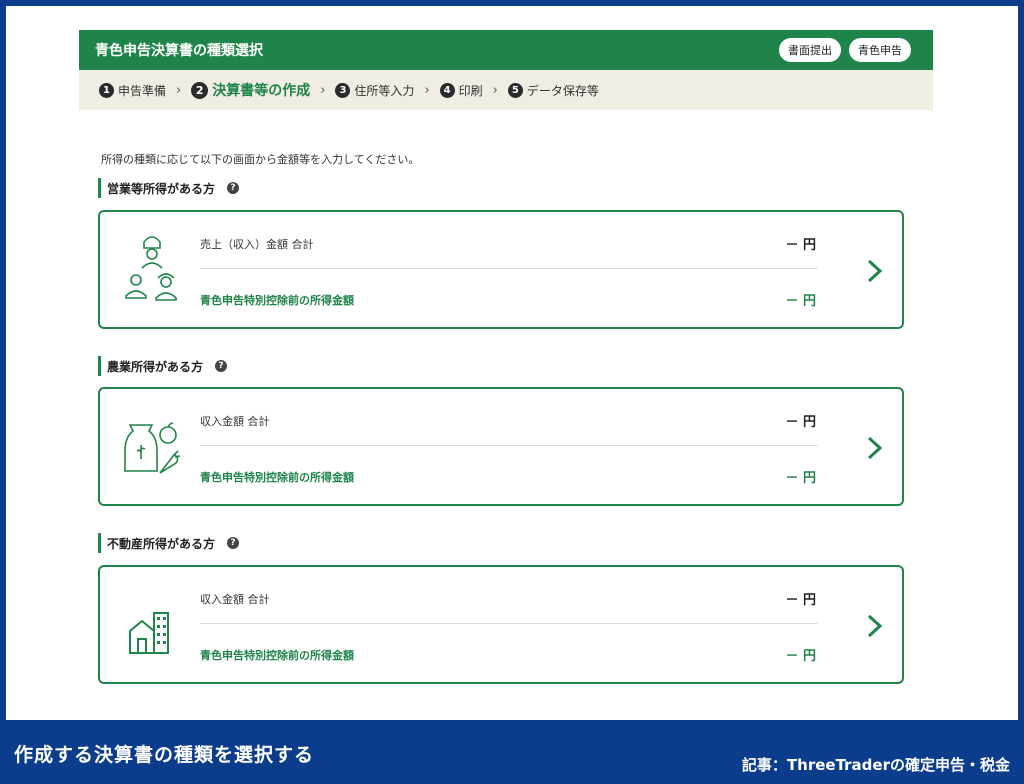 This screenshot has width=1024, height=784. I want to click on step-1: 1 申告準備, so click(132, 90).